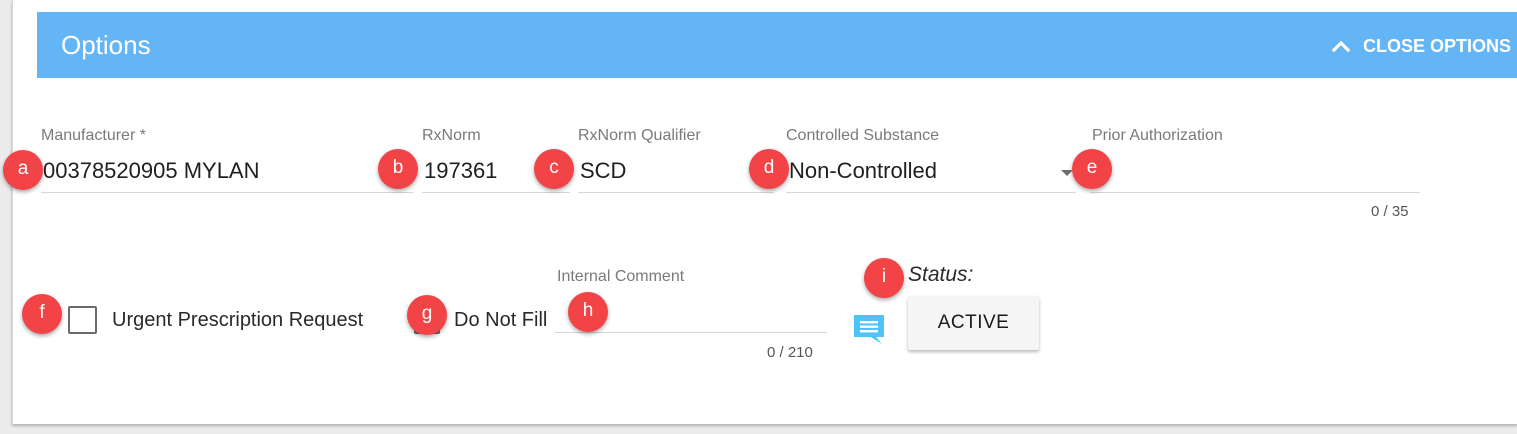 This screenshot has width=1517, height=434. Describe the element at coordinates (863, 171) in the screenshot. I see `controlled-substance-select: Non-Controlled` at that location.